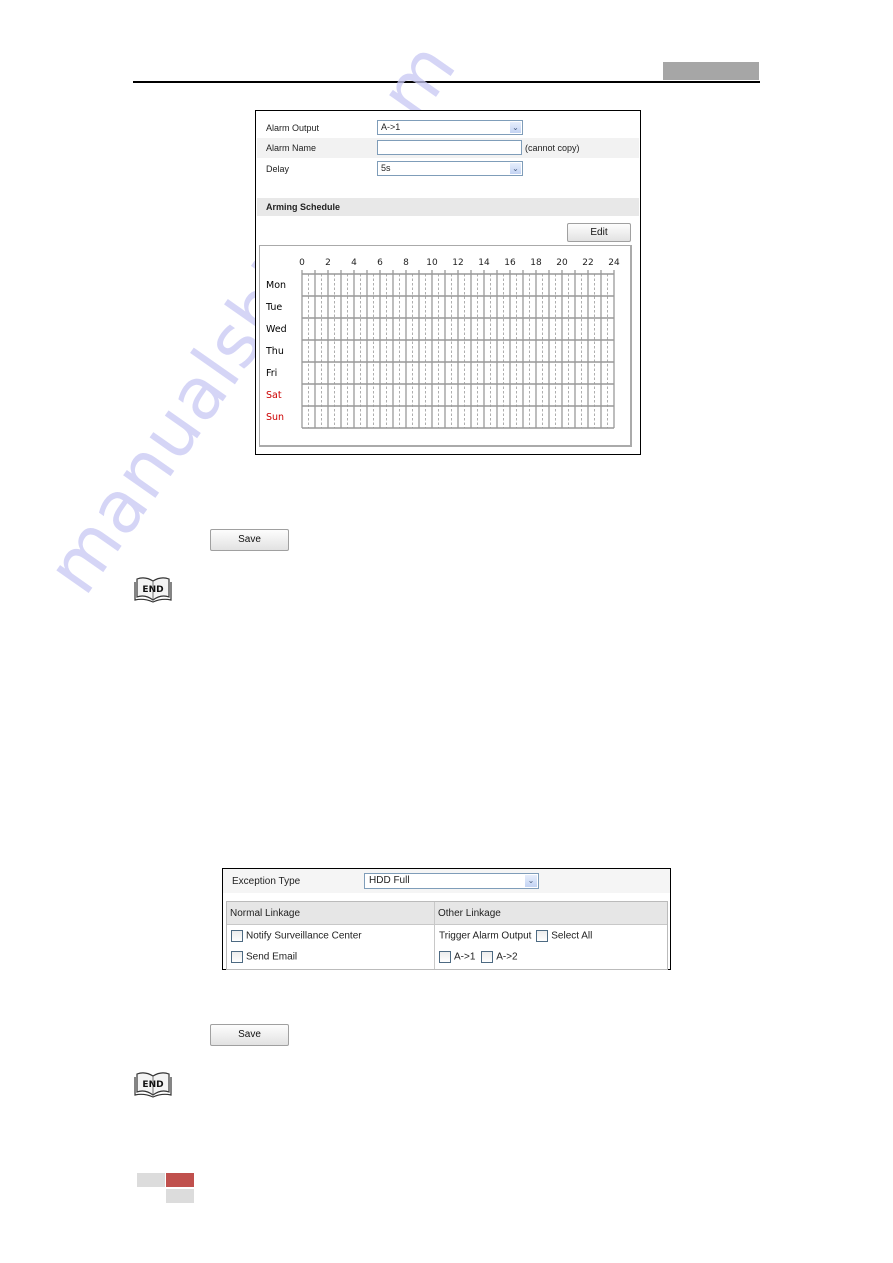  I want to click on day-label: Sun, so click(275, 417).